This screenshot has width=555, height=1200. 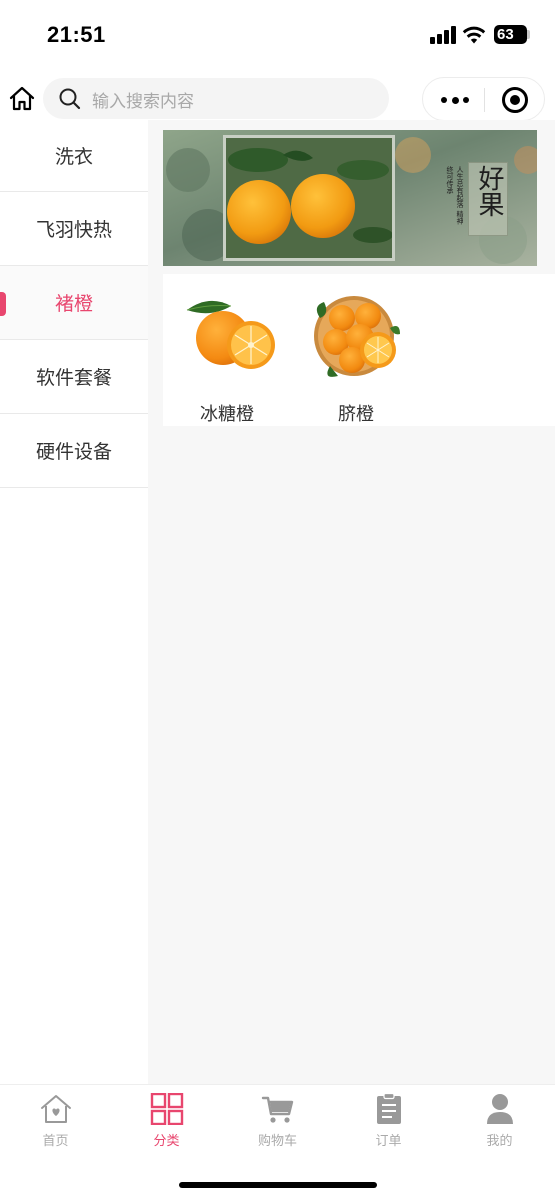 I want to click on product-grid: 冰糖橙 脐橙, so click(x=359, y=350).